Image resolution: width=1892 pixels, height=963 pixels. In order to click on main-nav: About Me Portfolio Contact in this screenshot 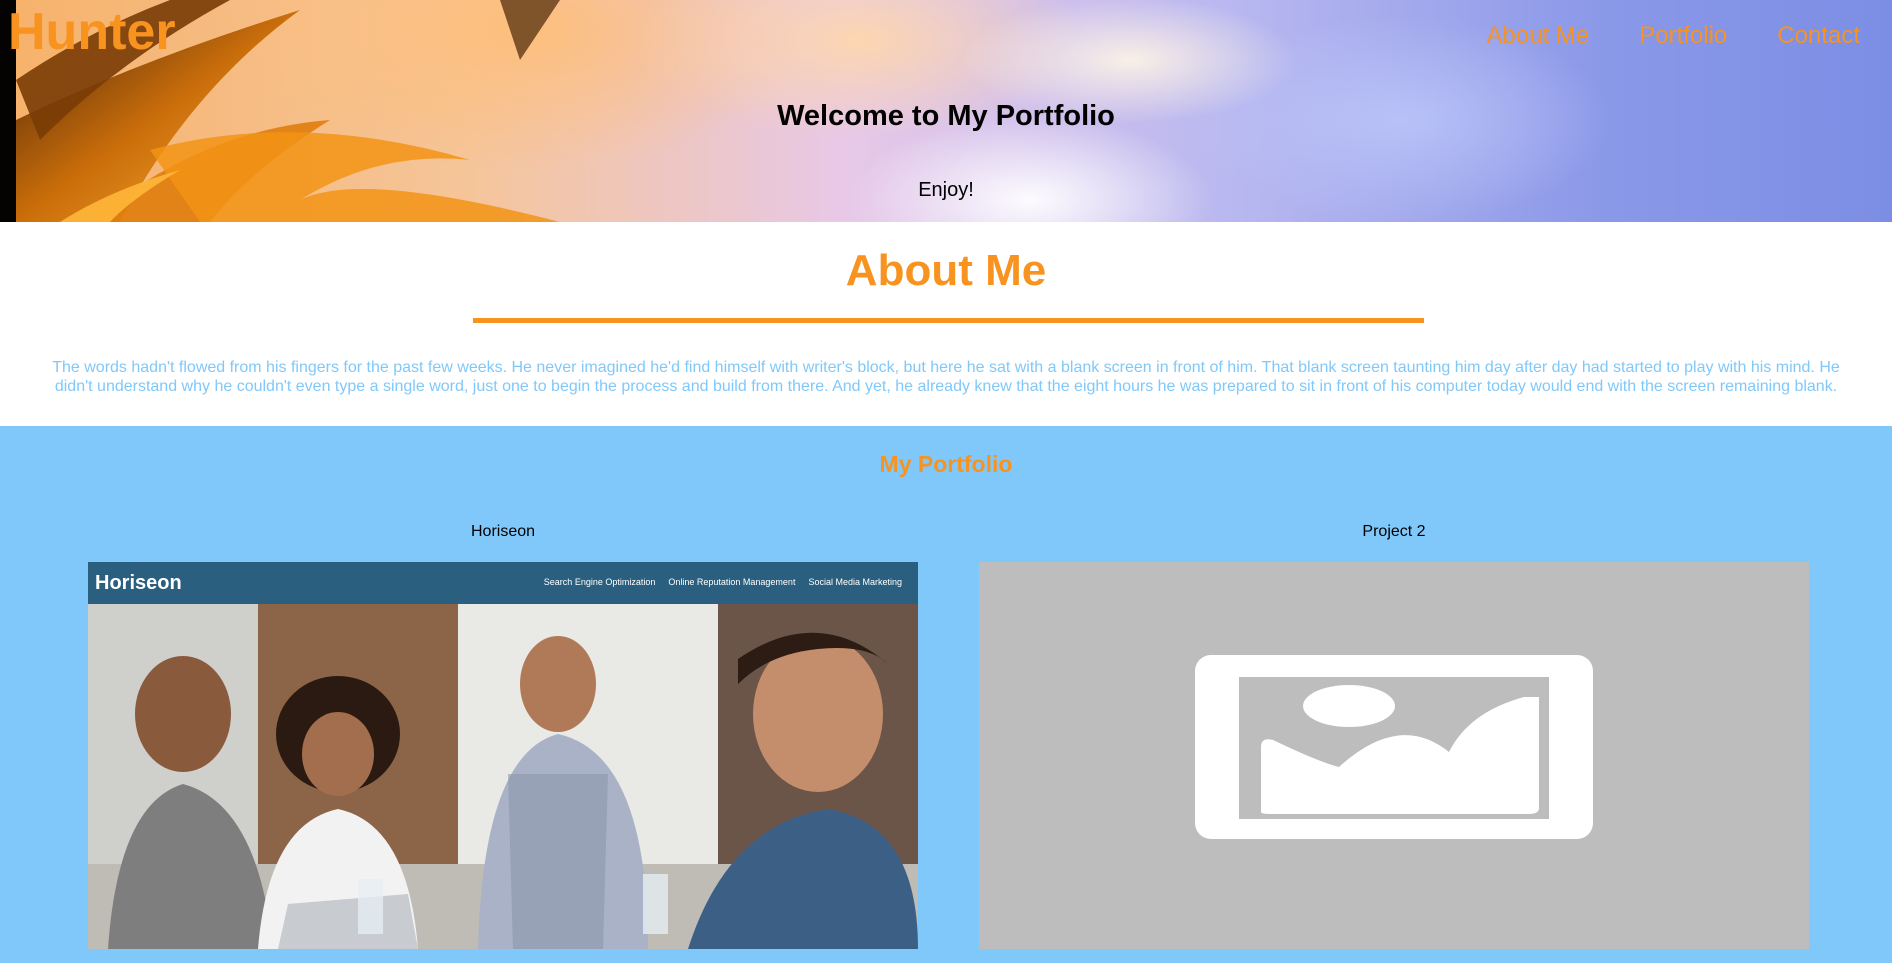, I will do `click(1674, 36)`.